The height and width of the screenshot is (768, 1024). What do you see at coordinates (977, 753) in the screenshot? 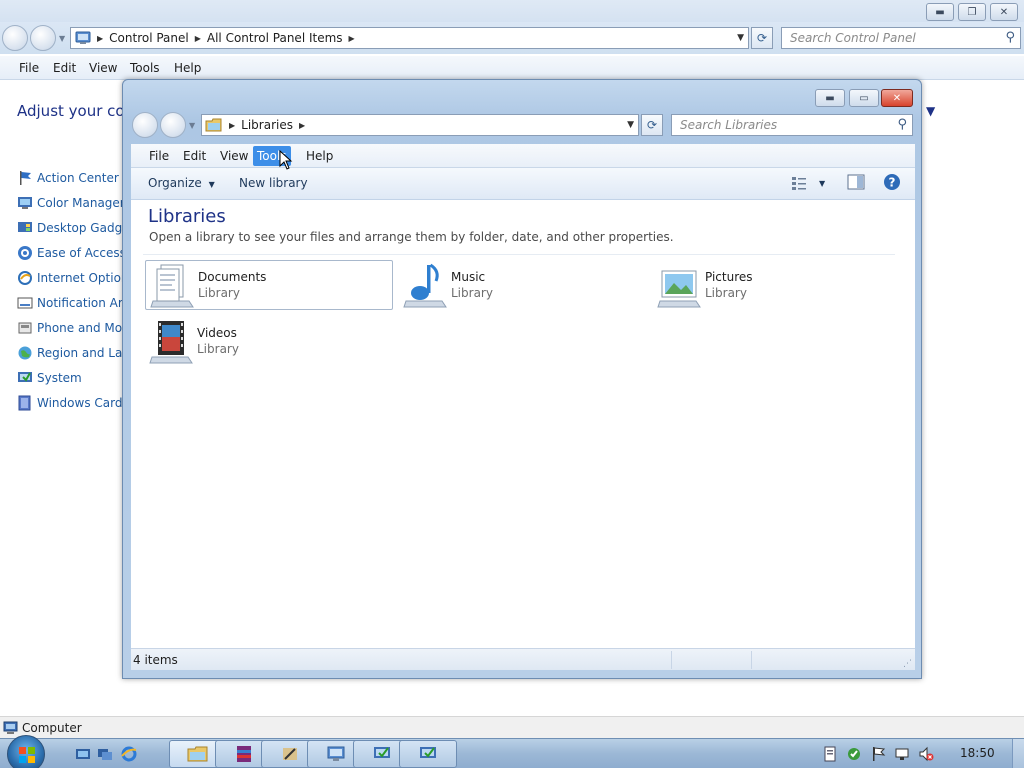
I see `clock: 18:50` at bounding box center [977, 753].